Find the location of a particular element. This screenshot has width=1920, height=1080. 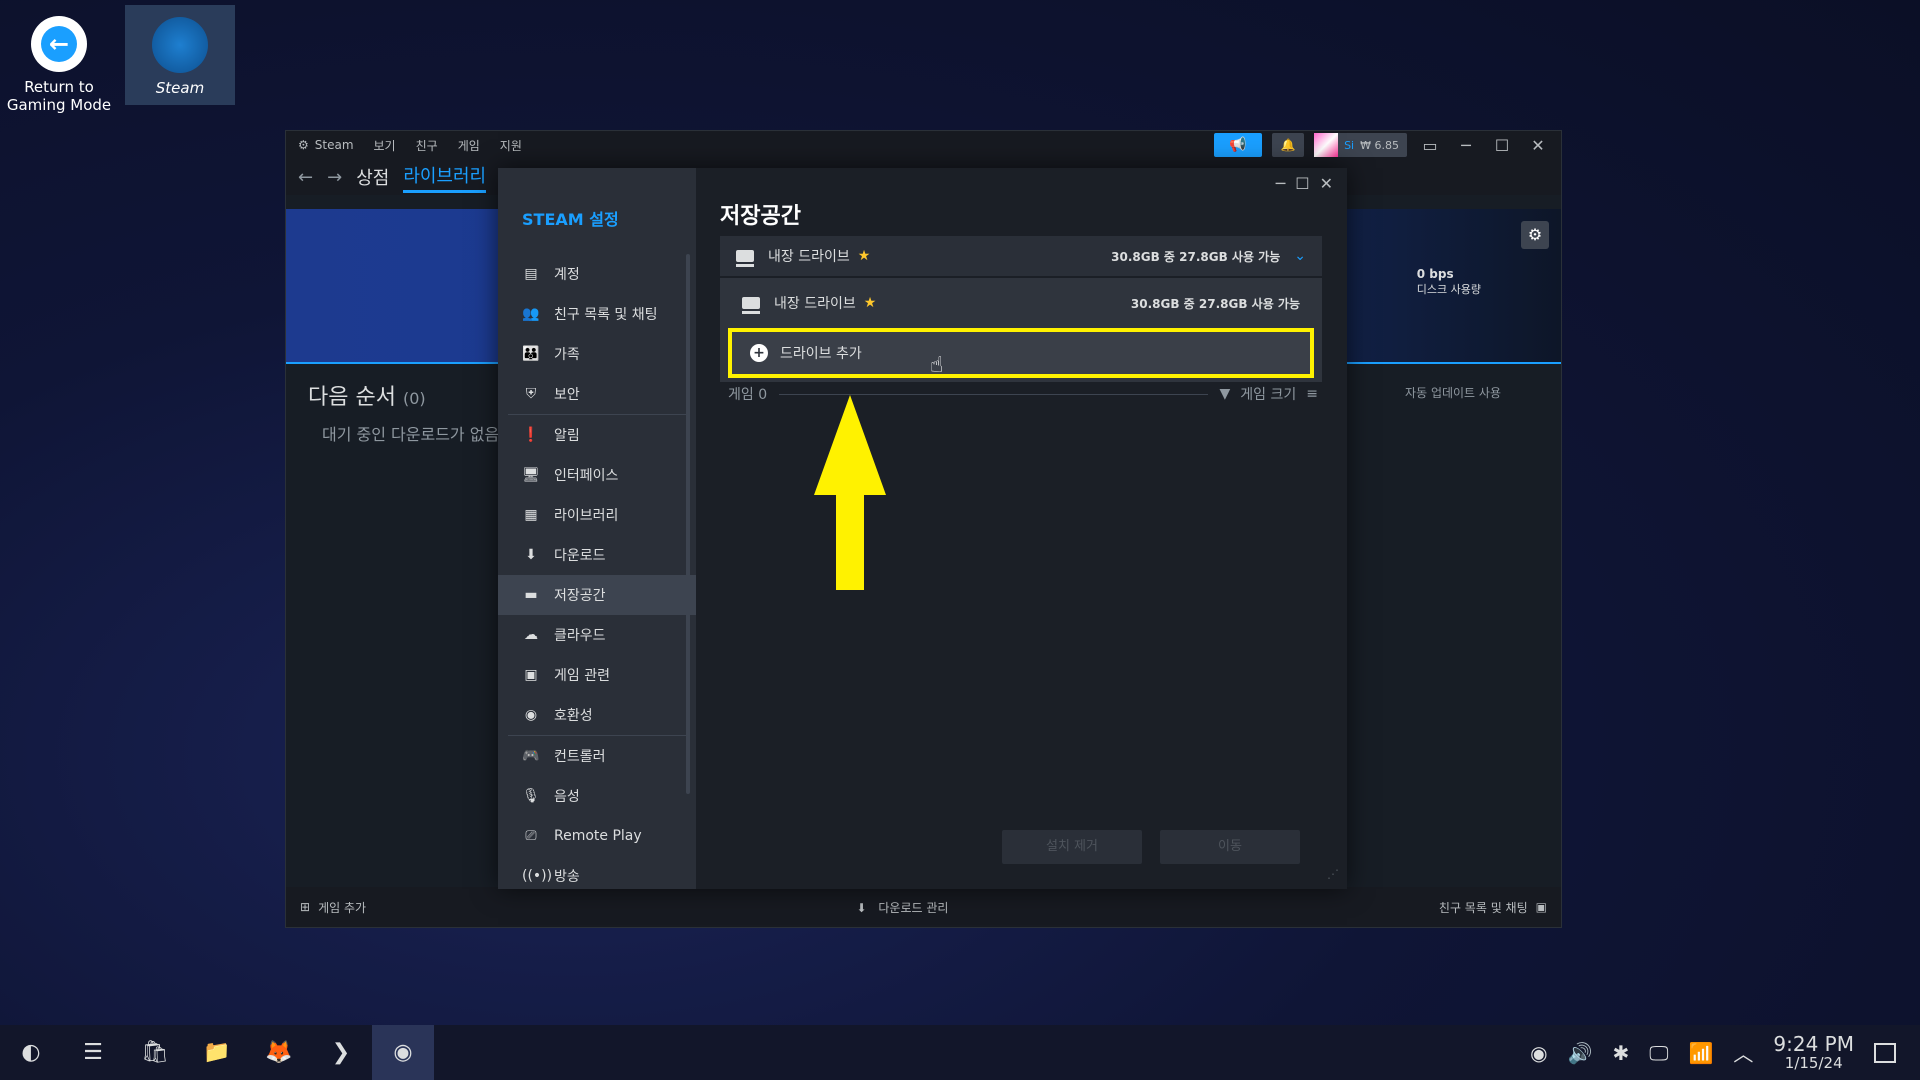

steam-menu: Steam is located at coordinates (334, 145).